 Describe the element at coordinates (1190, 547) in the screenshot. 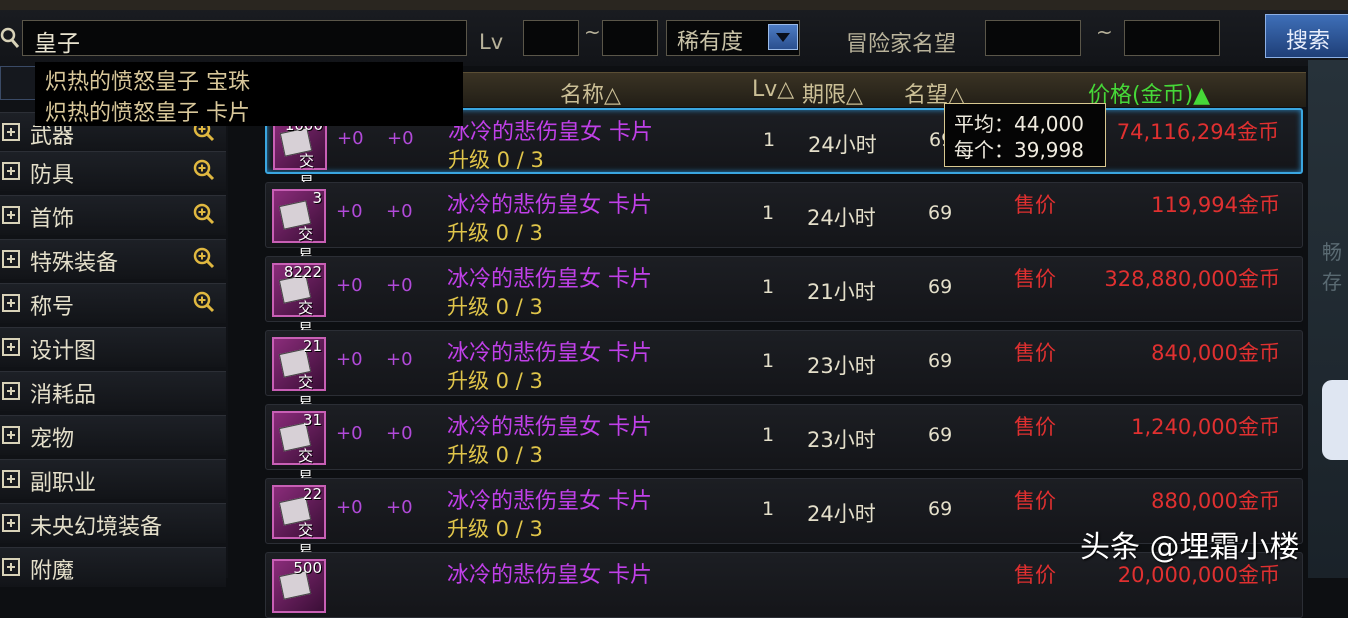

I see `watermark: 头条 @埋霜小楼` at that location.